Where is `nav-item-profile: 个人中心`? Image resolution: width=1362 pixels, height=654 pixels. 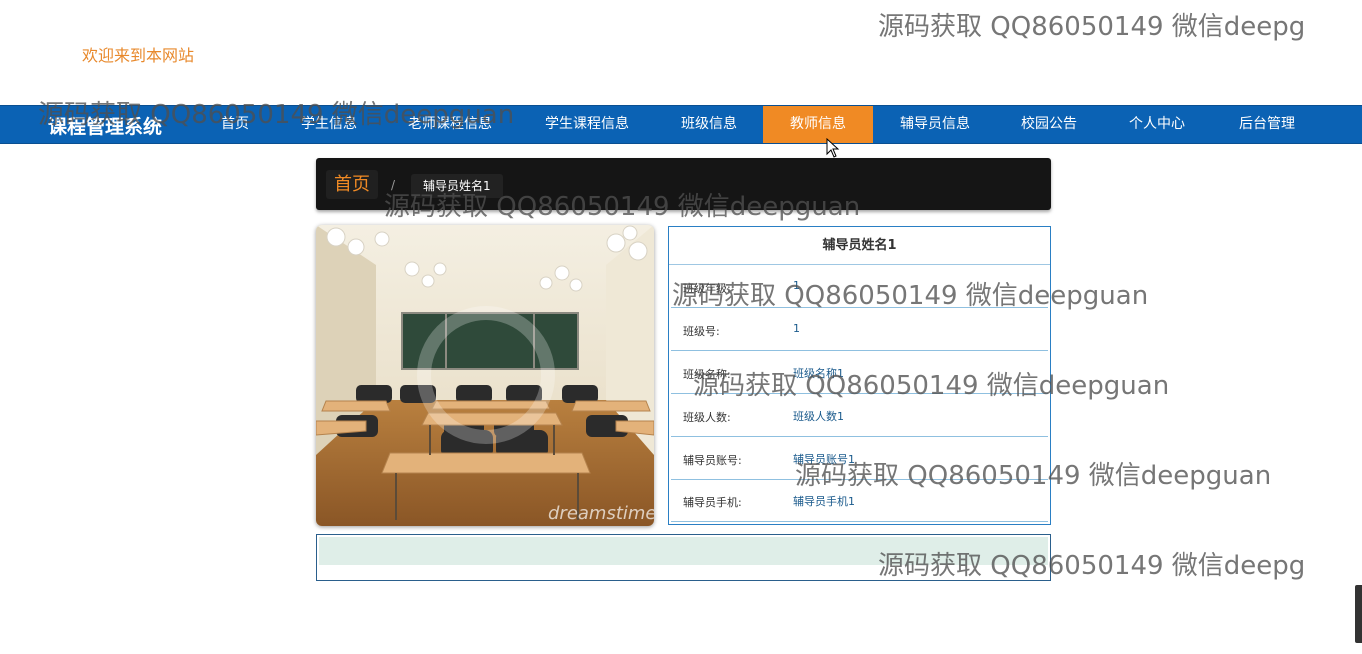
nav-item-profile: 个人中心 is located at coordinates (1157, 124).